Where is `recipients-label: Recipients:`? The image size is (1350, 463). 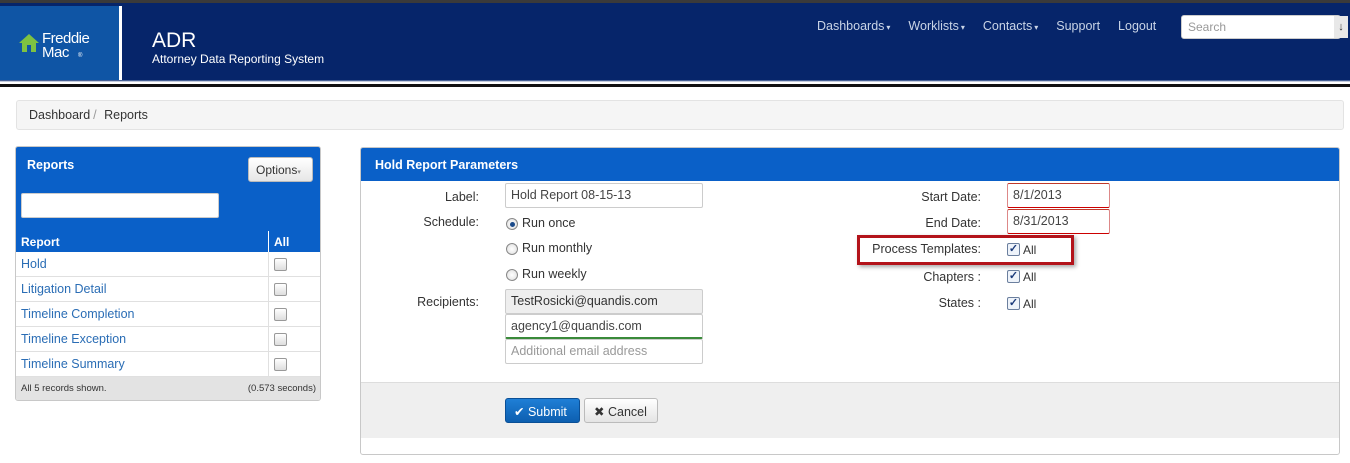
recipients-label: Recipients: is located at coordinates (448, 302).